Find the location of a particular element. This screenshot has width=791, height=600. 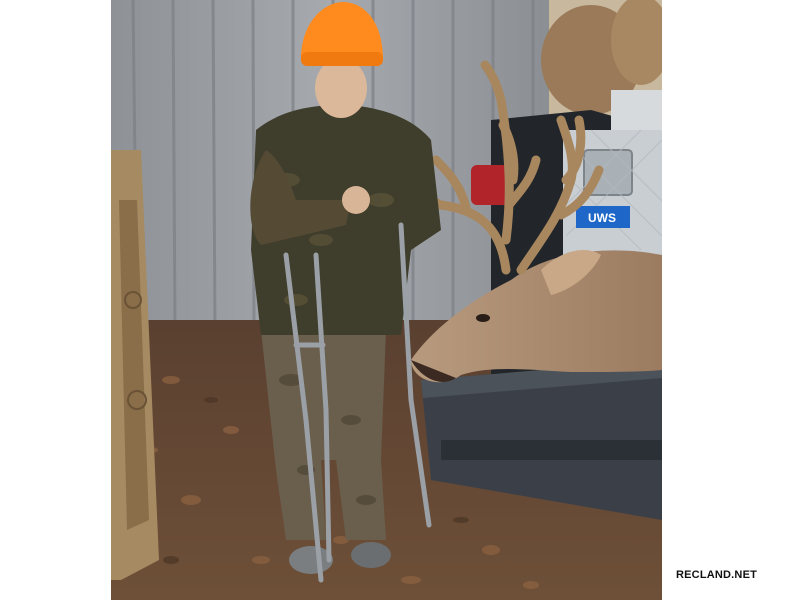

uws-badge-text: UWS is located at coordinates (602, 218).